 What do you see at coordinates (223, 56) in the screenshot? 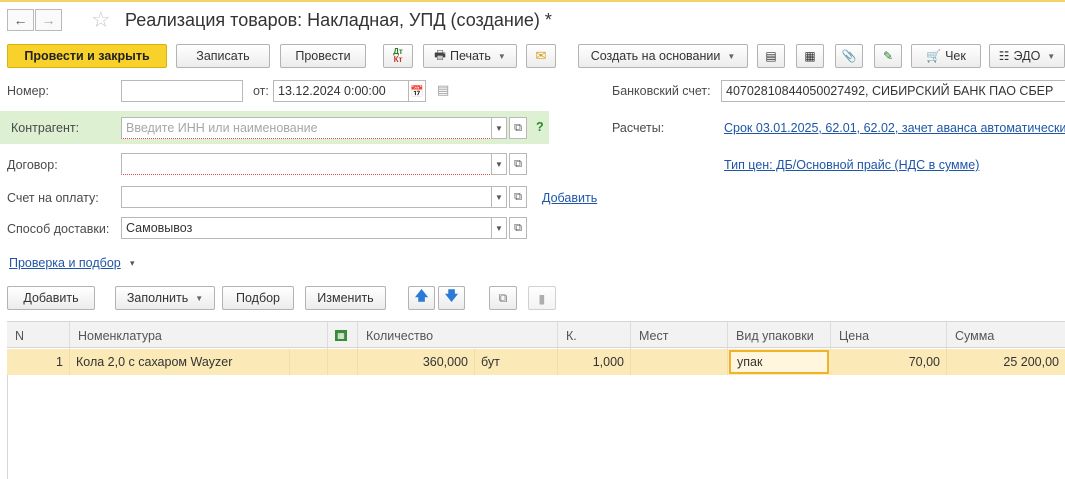
I see `write-button: Записать` at bounding box center [223, 56].